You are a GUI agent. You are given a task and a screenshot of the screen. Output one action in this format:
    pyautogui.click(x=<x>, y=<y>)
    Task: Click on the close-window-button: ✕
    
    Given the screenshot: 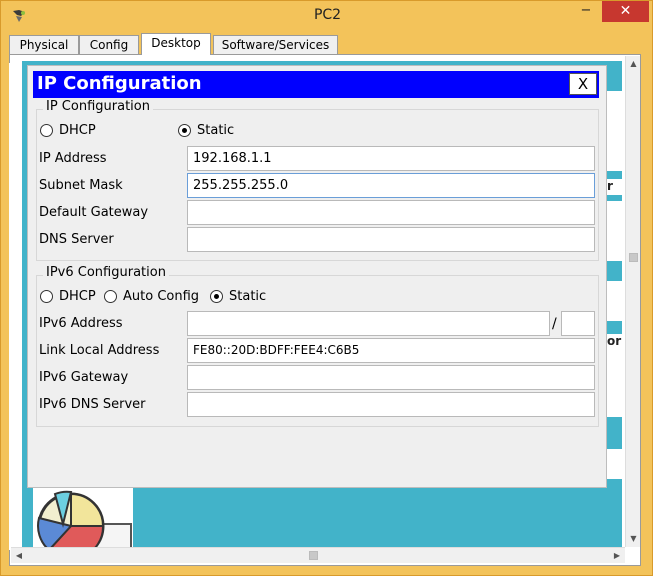 What is the action you would take?
    pyautogui.click(x=625, y=11)
    